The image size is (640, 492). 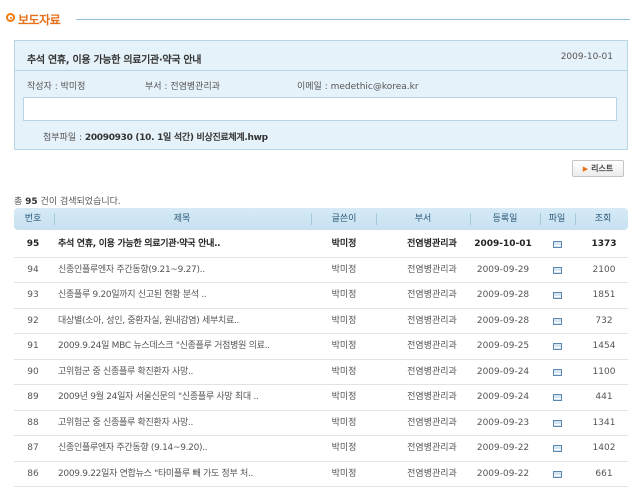 I want to click on row-date: 2009-09-22, so click(x=503, y=473).